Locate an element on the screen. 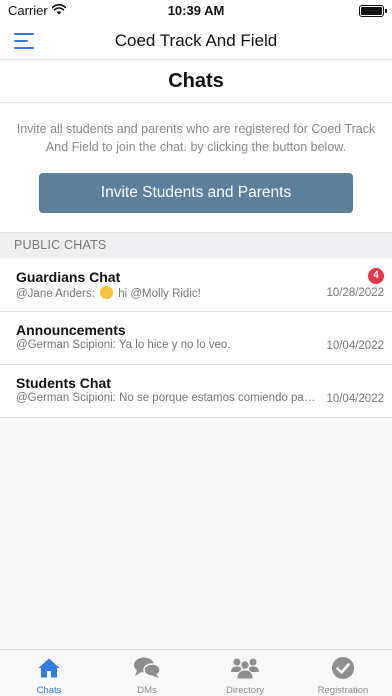  nav-title: Coed Track And Field is located at coordinates (196, 40).